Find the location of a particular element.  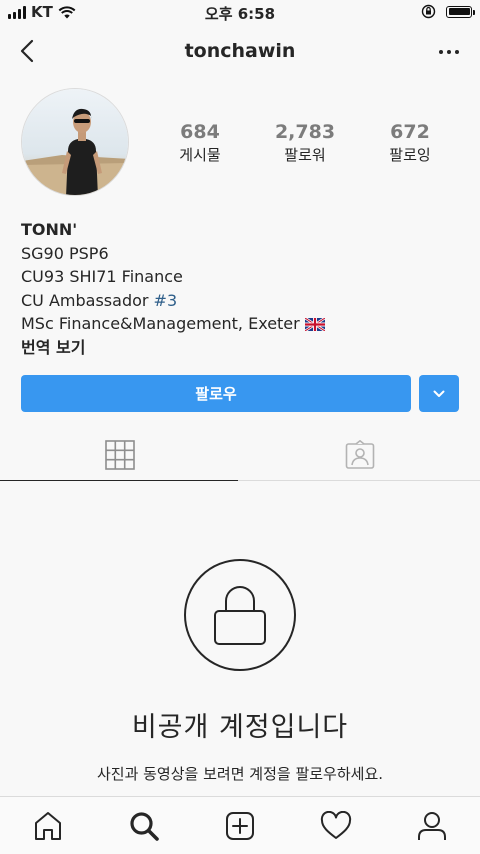

stat-posts: 684 게시물 is located at coordinates (200, 143).